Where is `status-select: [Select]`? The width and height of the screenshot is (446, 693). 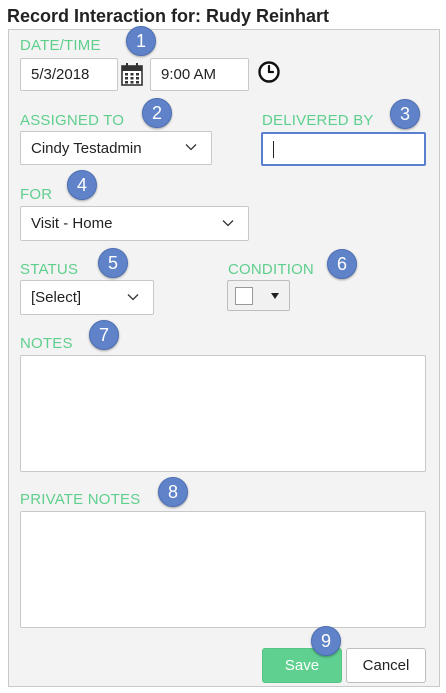 status-select: [Select] is located at coordinates (87, 297).